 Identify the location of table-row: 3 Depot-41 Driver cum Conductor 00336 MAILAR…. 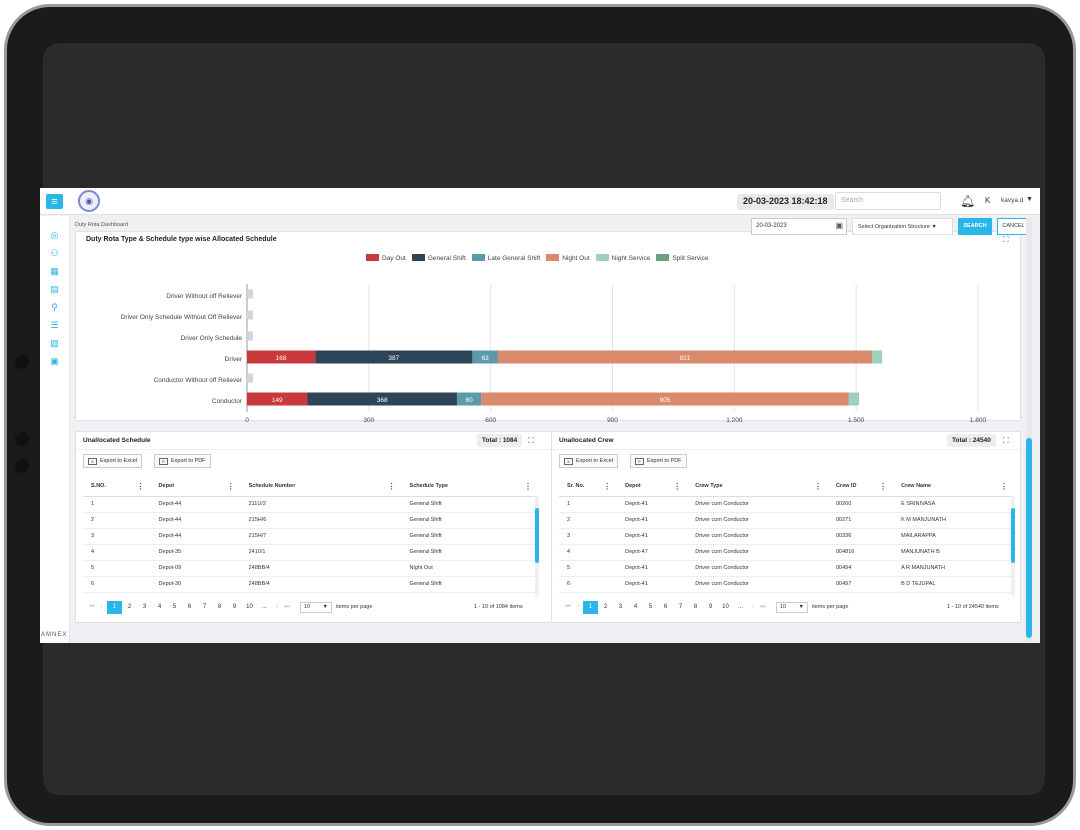
(786, 536).